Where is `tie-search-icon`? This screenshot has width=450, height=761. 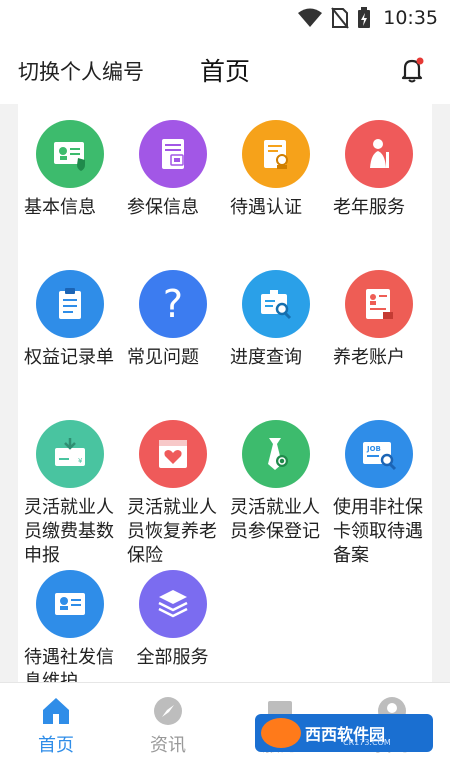
tie-search-icon is located at coordinates (276, 454).